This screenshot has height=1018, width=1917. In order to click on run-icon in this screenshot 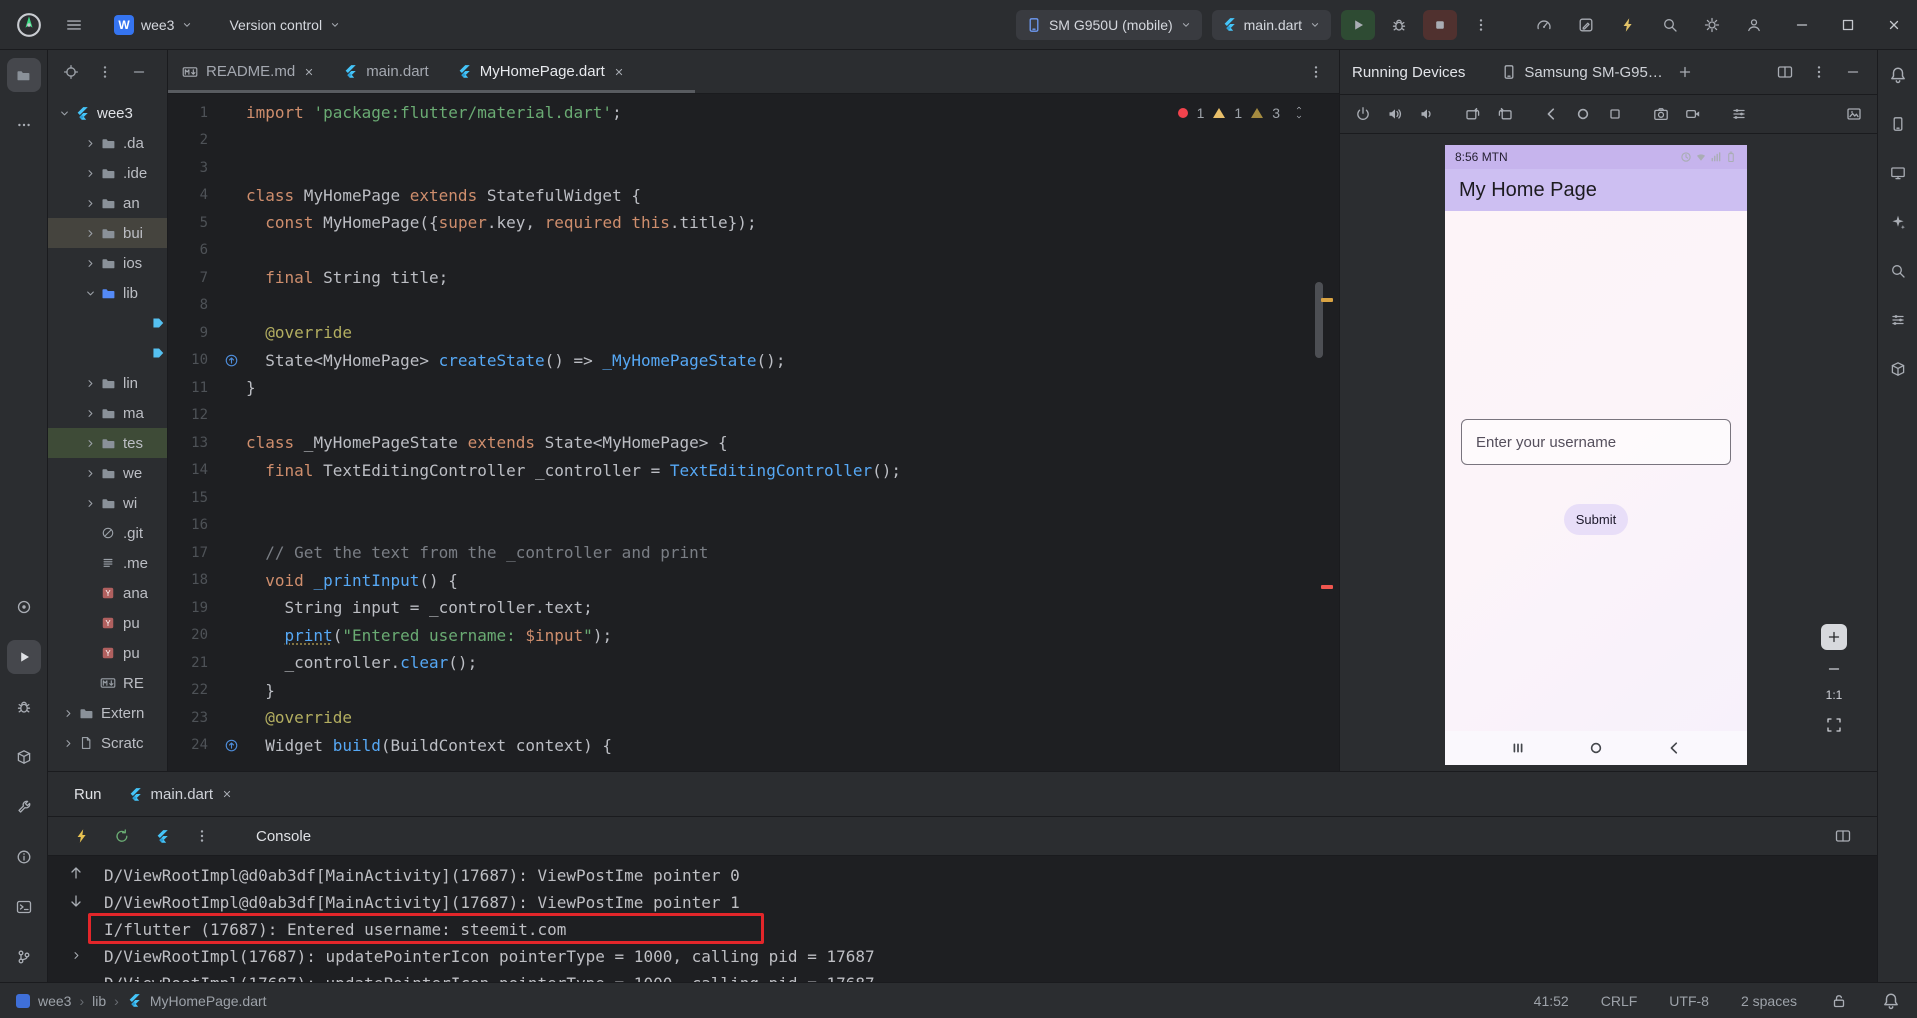, I will do `click(23, 657)`.